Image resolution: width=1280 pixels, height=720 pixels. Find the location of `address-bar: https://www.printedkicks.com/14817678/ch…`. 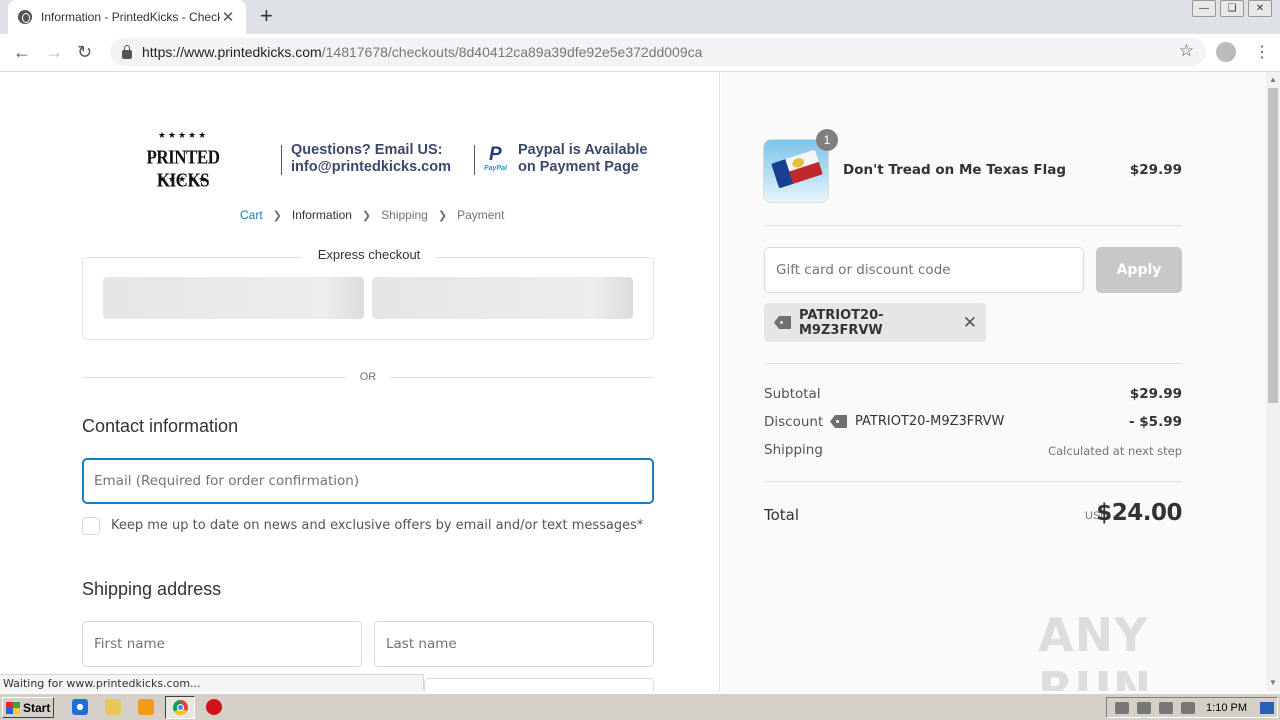

address-bar: https://www.printedkicks.com/14817678/ch… is located at coordinates (658, 52).